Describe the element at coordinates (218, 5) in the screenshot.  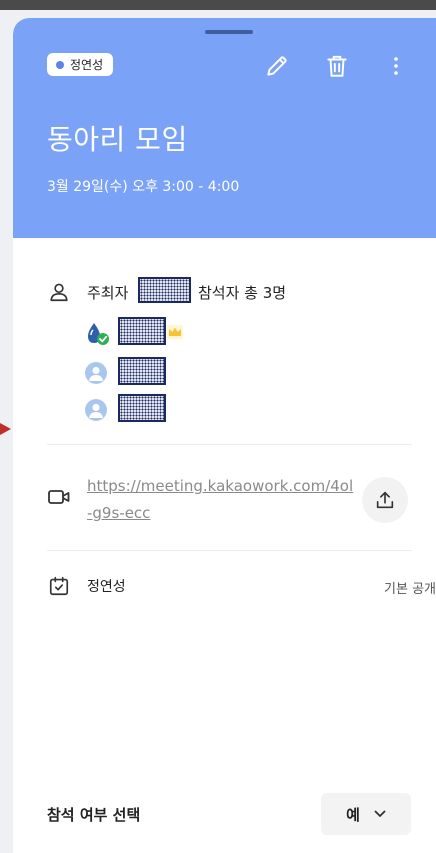
I see `top-window-strip` at that location.